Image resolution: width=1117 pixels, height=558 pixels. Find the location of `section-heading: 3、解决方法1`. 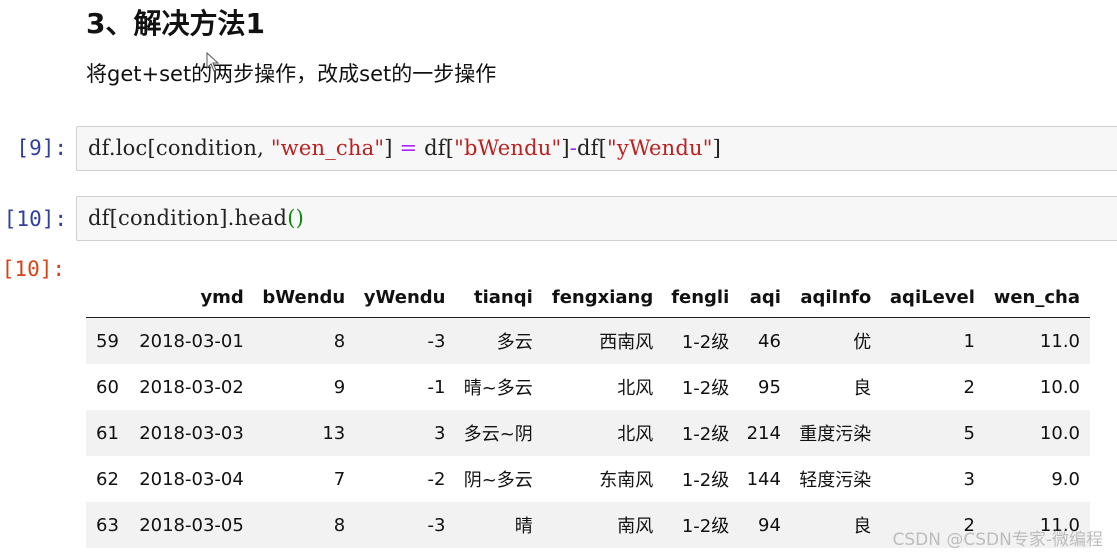

section-heading: 3、解决方法1 is located at coordinates (175, 23).